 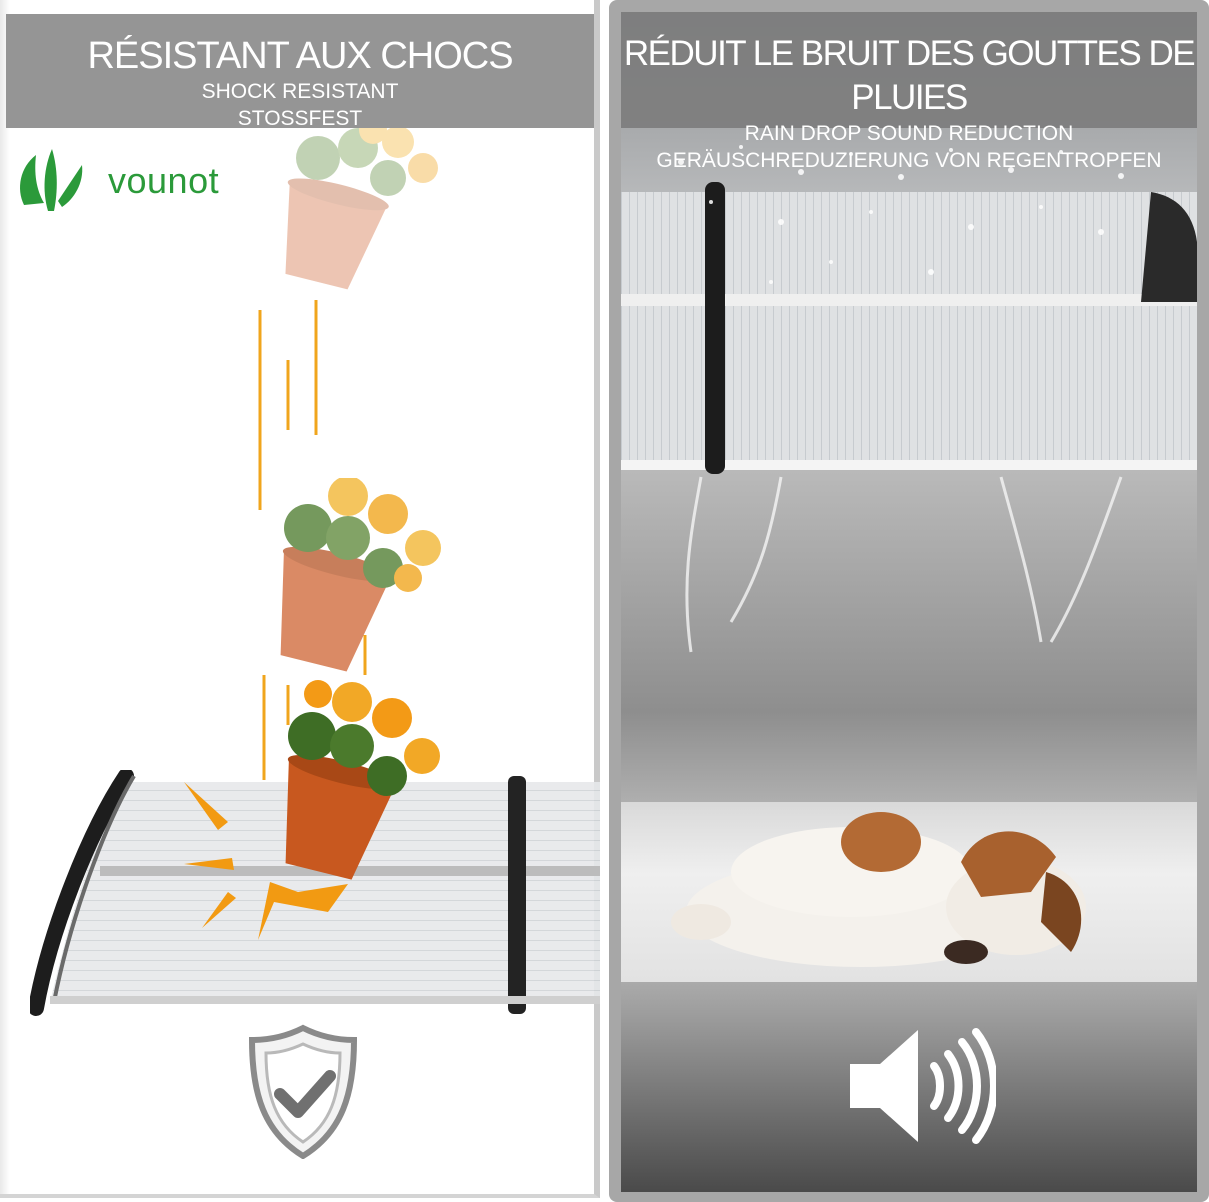 What do you see at coordinates (300, 56) in the screenshot?
I see `left-title: RÉSISTANT AUX CHOCS` at bounding box center [300, 56].